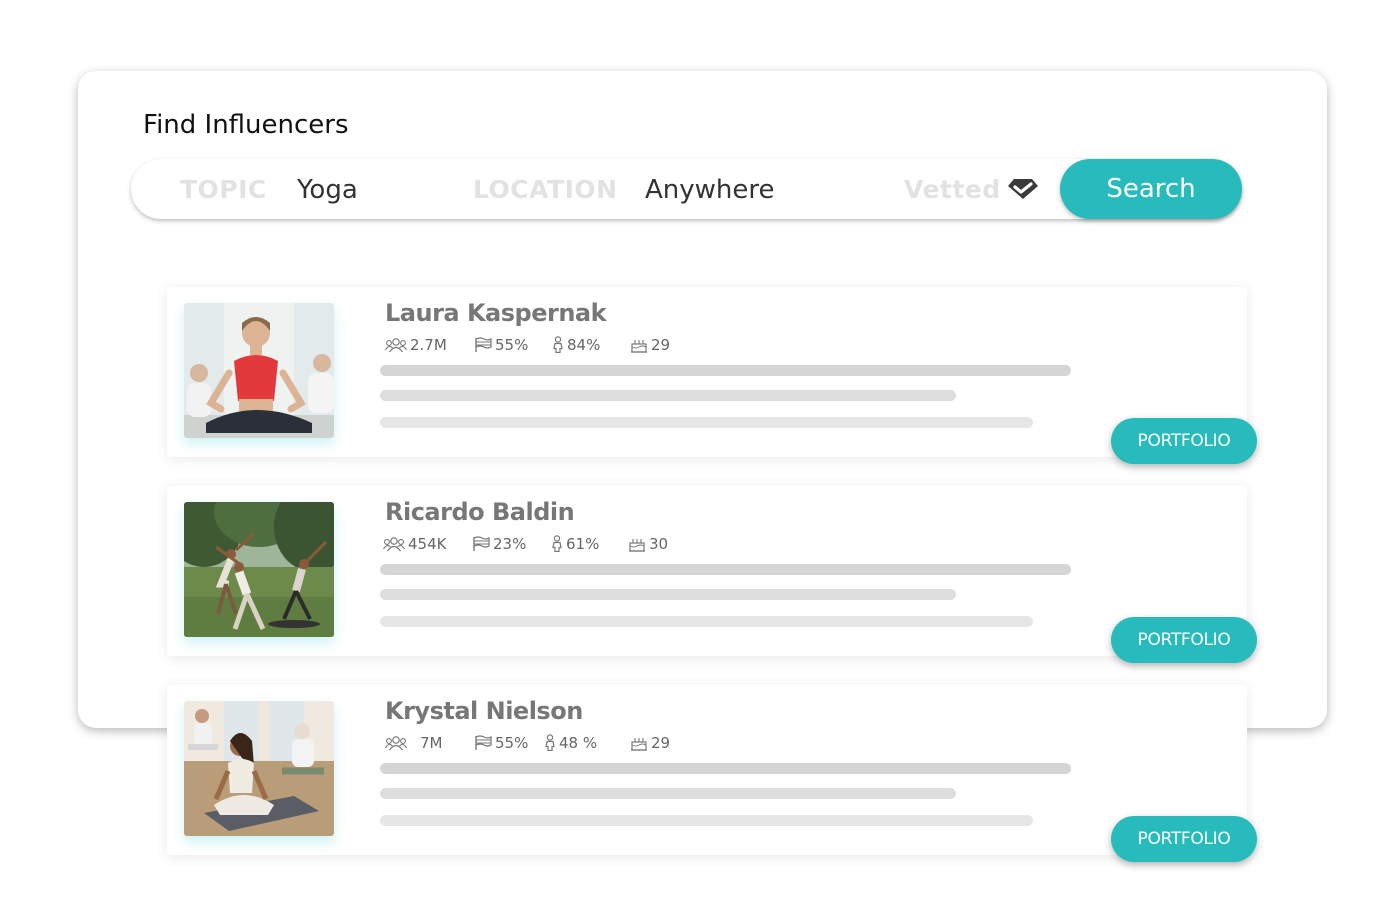 This screenshot has height=900, width=1400. I want to click on country-stat: 23%, so click(499, 544).